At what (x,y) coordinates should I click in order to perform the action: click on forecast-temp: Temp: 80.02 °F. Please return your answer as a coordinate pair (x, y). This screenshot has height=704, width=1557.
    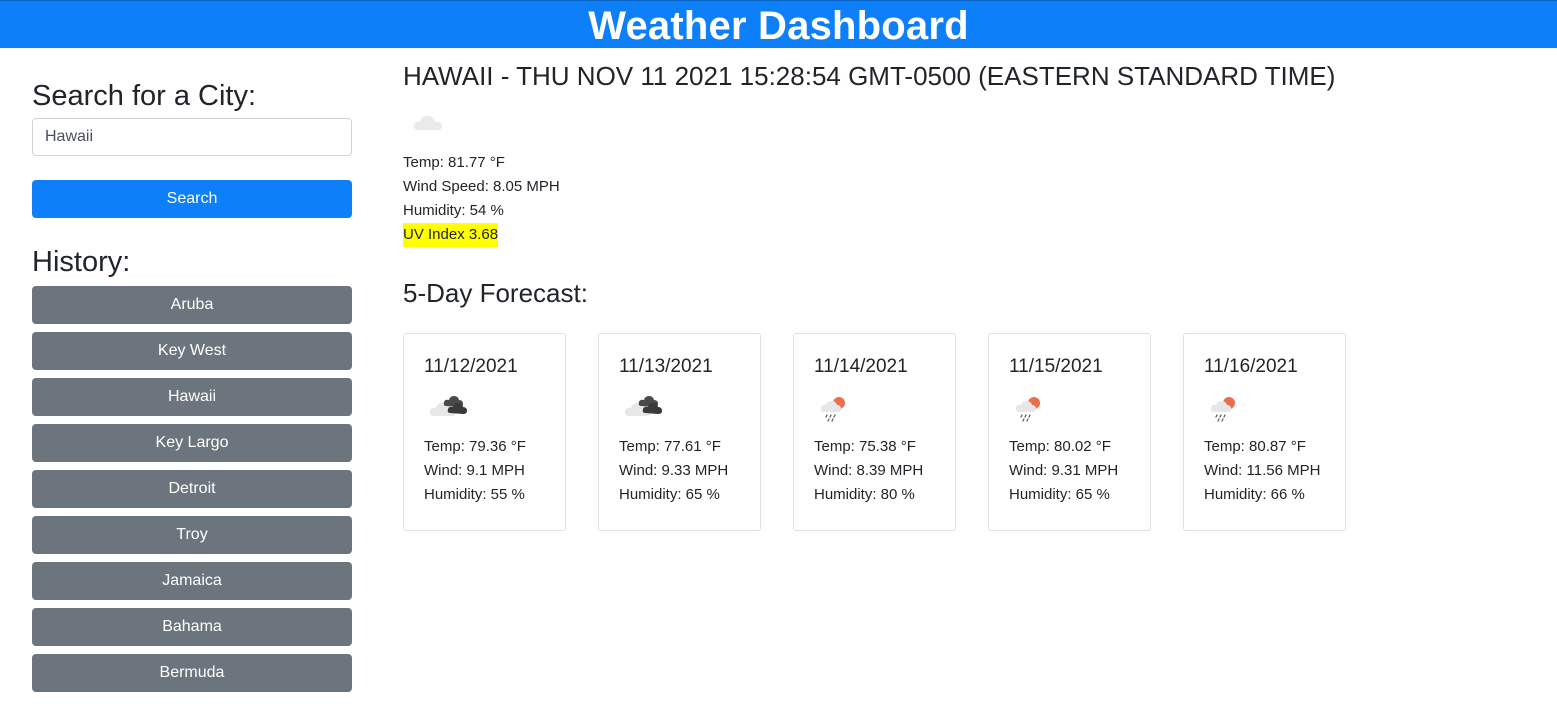
    Looking at the image, I should click on (1060, 446).